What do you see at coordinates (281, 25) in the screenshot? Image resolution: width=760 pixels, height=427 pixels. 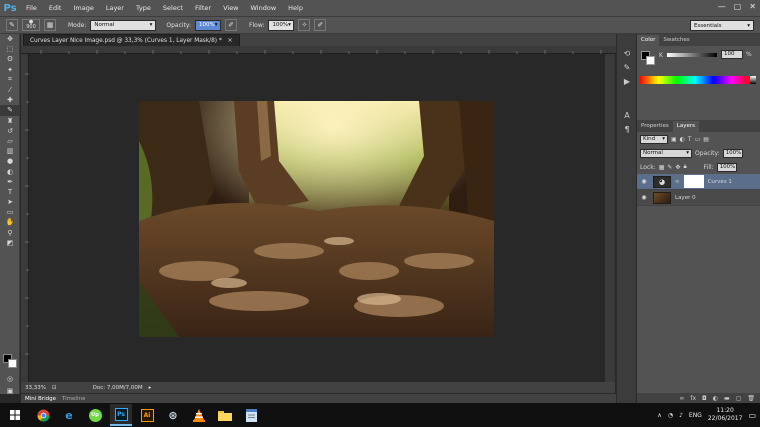 I see `flow-input: 100% ▾` at bounding box center [281, 25].